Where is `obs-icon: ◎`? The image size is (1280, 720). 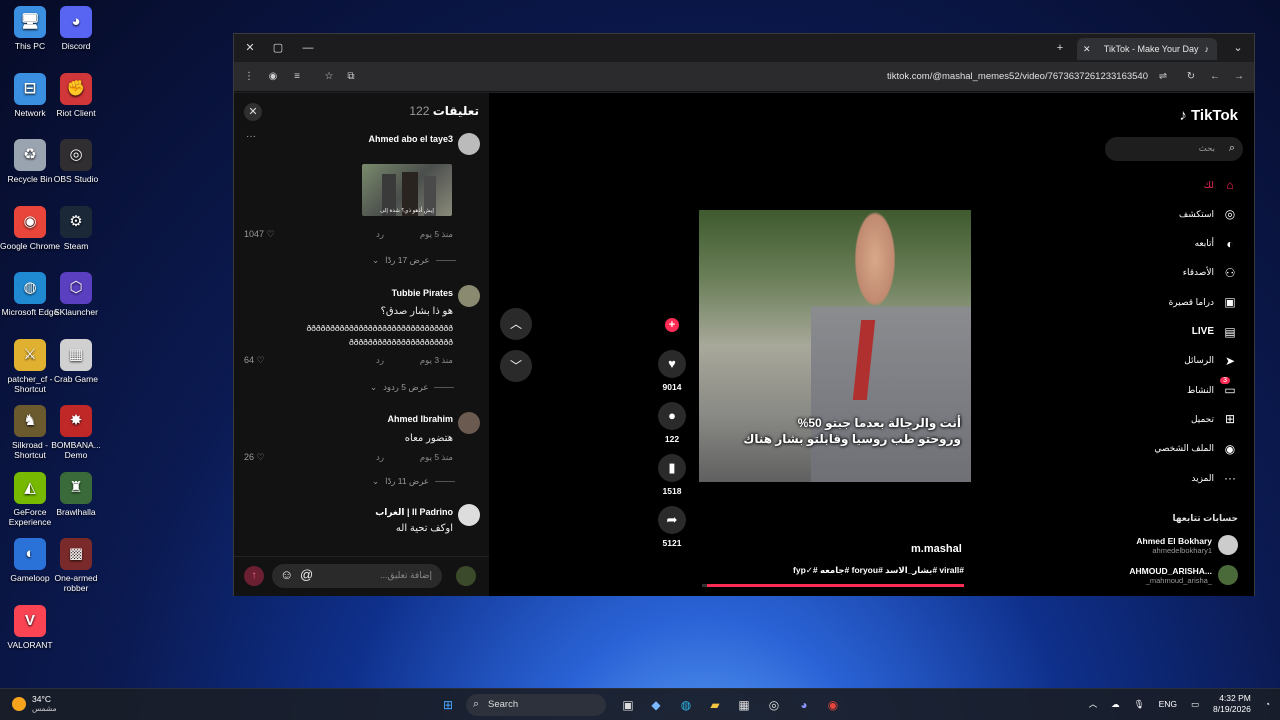 obs-icon: ◎ is located at coordinates (774, 705).